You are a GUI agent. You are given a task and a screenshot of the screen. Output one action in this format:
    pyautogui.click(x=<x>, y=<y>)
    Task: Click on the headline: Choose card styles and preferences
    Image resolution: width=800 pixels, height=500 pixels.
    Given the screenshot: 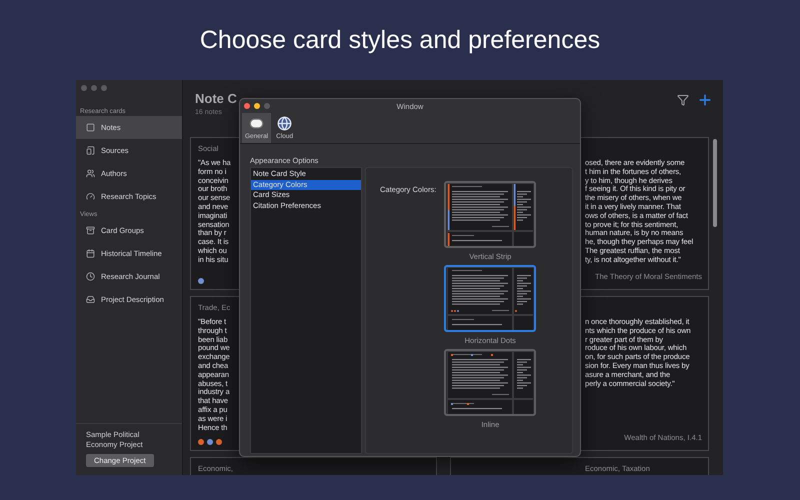 What is the action you would take?
    pyautogui.click(x=400, y=40)
    